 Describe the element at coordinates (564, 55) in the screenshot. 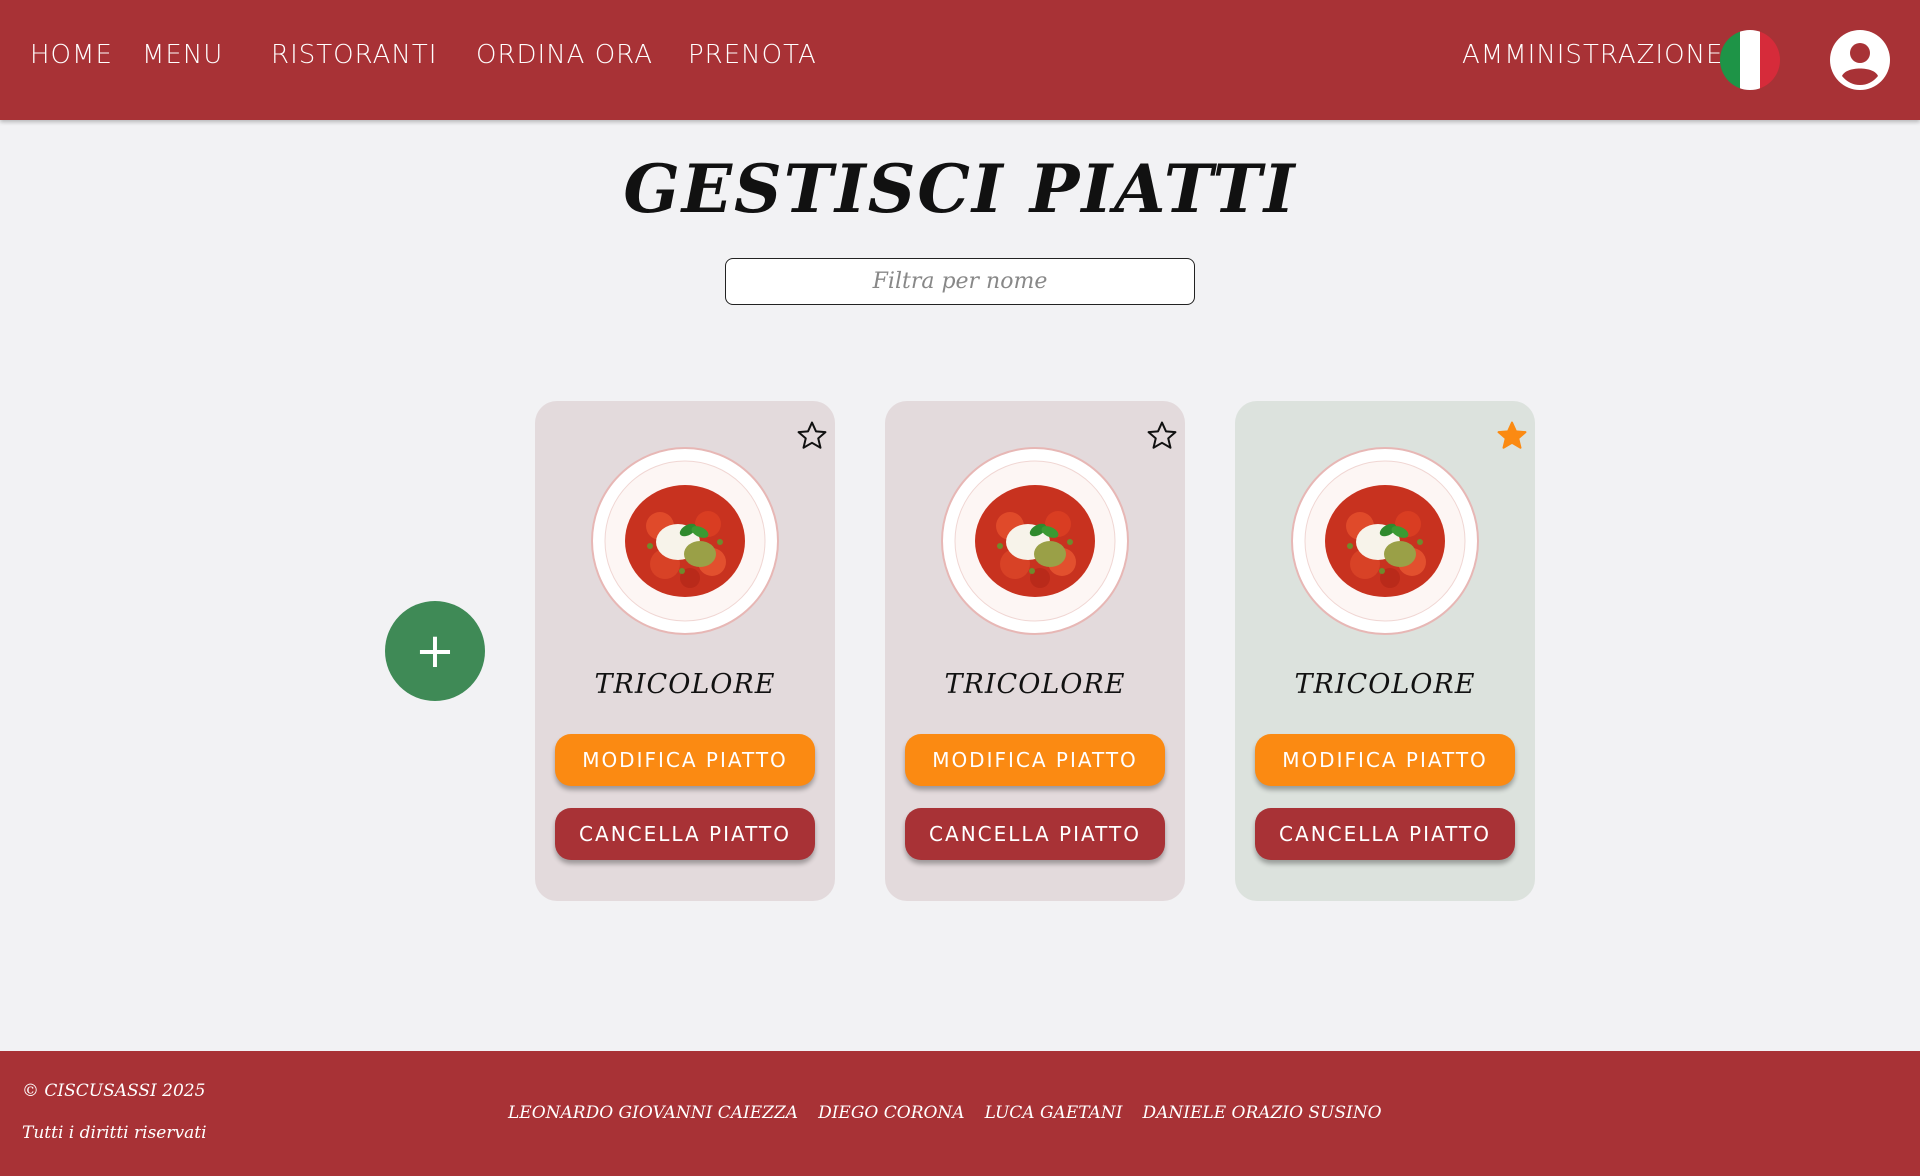

I see `nav-ordina-ora: ORDINA ORA` at that location.